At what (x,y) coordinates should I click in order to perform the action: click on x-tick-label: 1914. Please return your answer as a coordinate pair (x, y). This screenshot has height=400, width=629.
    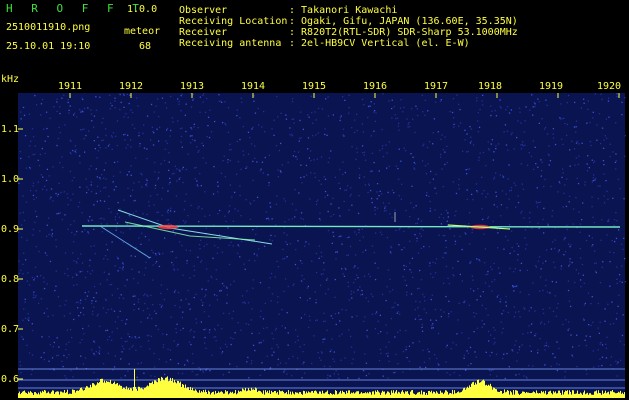
    Looking at the image, I should click on (253, 86).